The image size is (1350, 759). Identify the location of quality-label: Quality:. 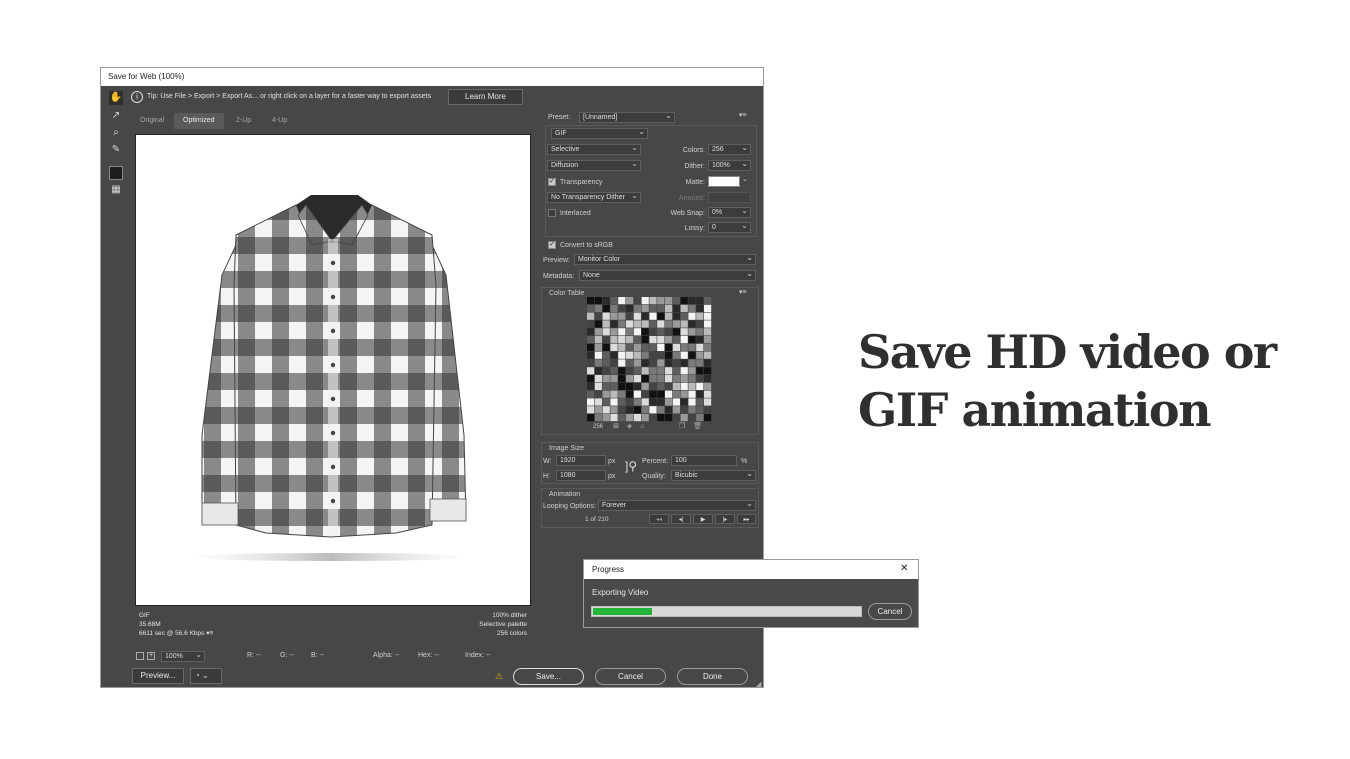
(654, 476).